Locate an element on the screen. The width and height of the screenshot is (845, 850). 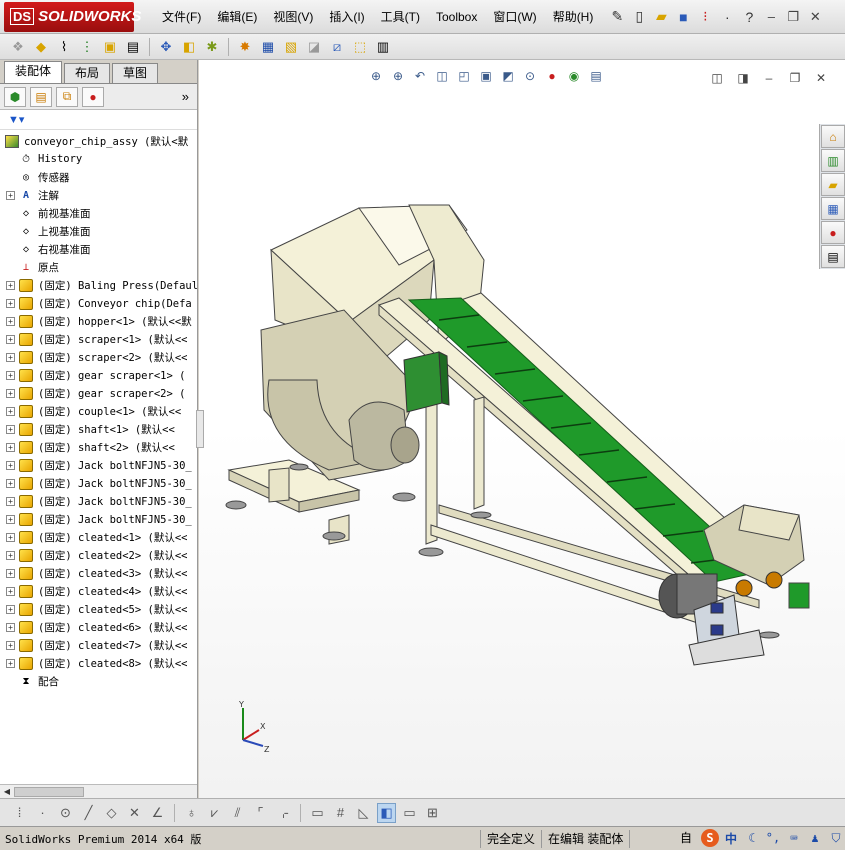
punctuation-icon: °, is located at coordinates (773, 838).